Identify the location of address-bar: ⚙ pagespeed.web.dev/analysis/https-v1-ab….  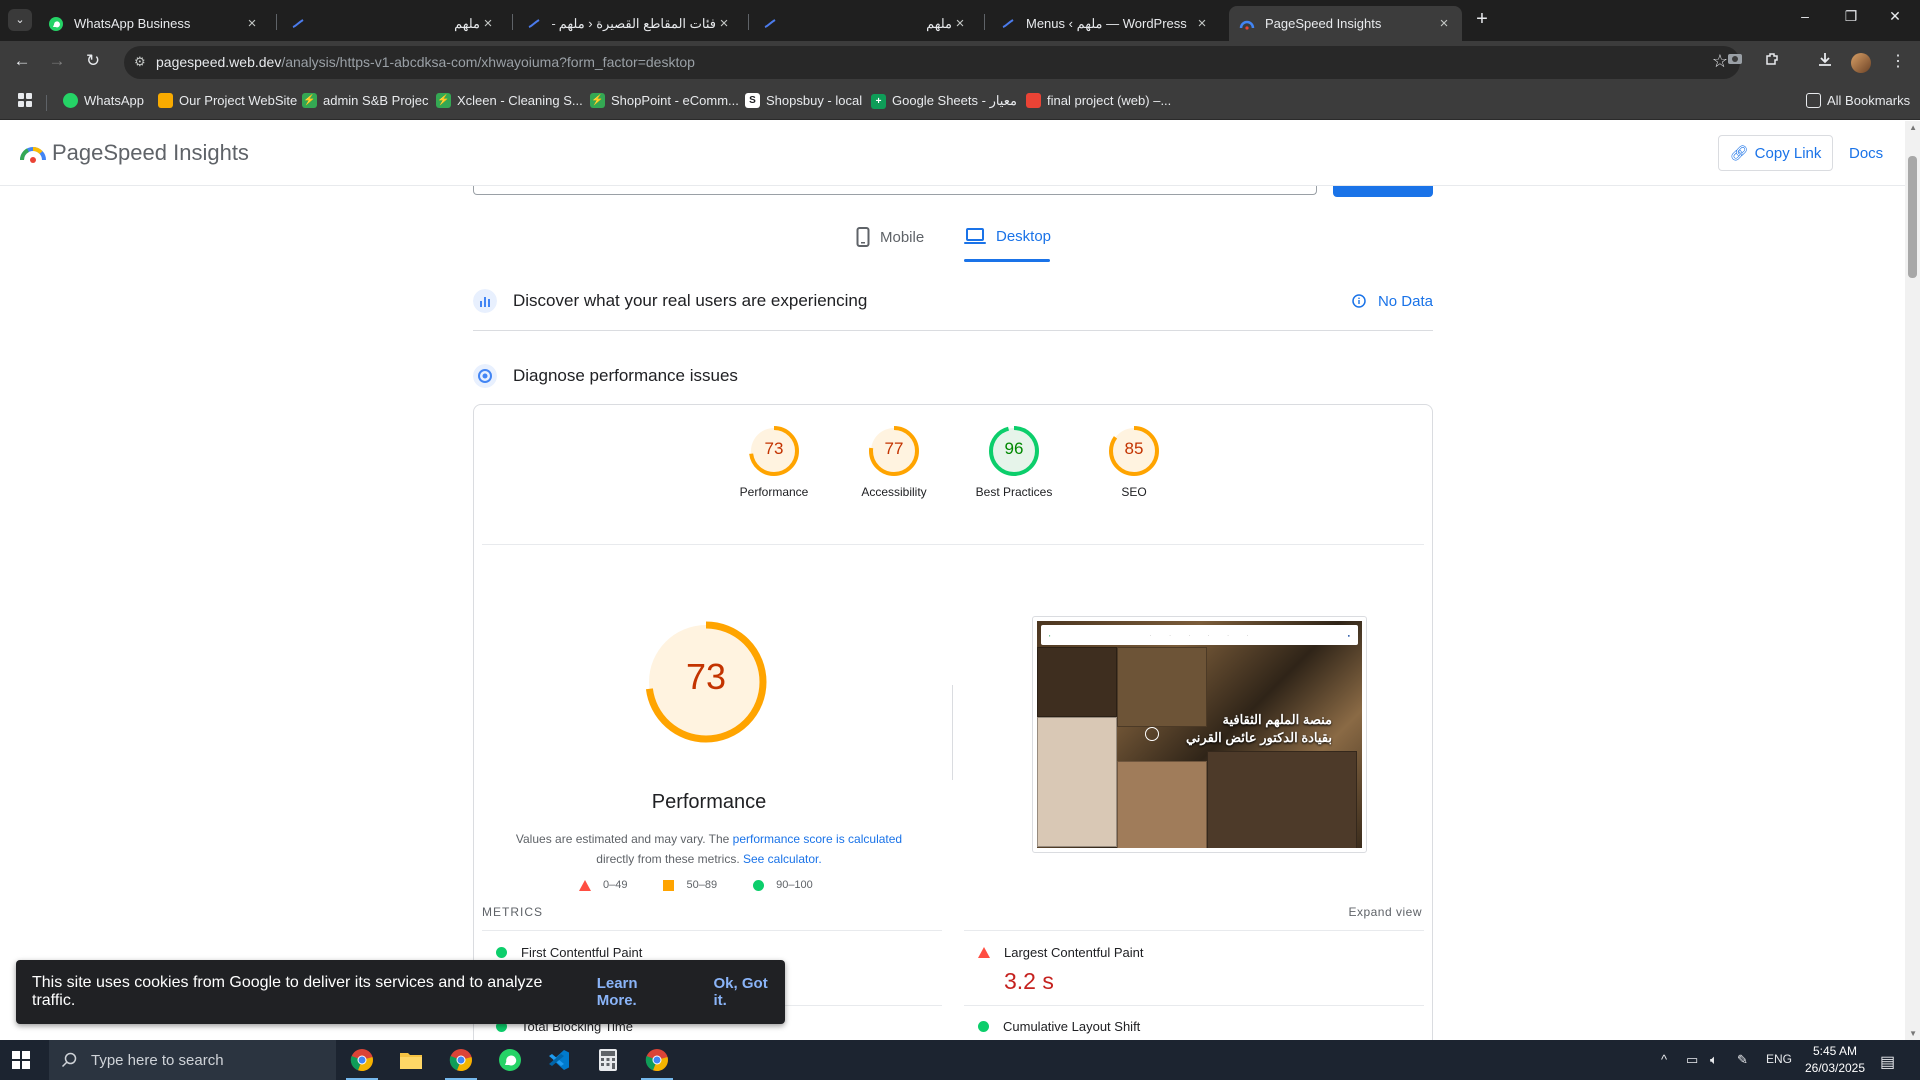
(932, 62).